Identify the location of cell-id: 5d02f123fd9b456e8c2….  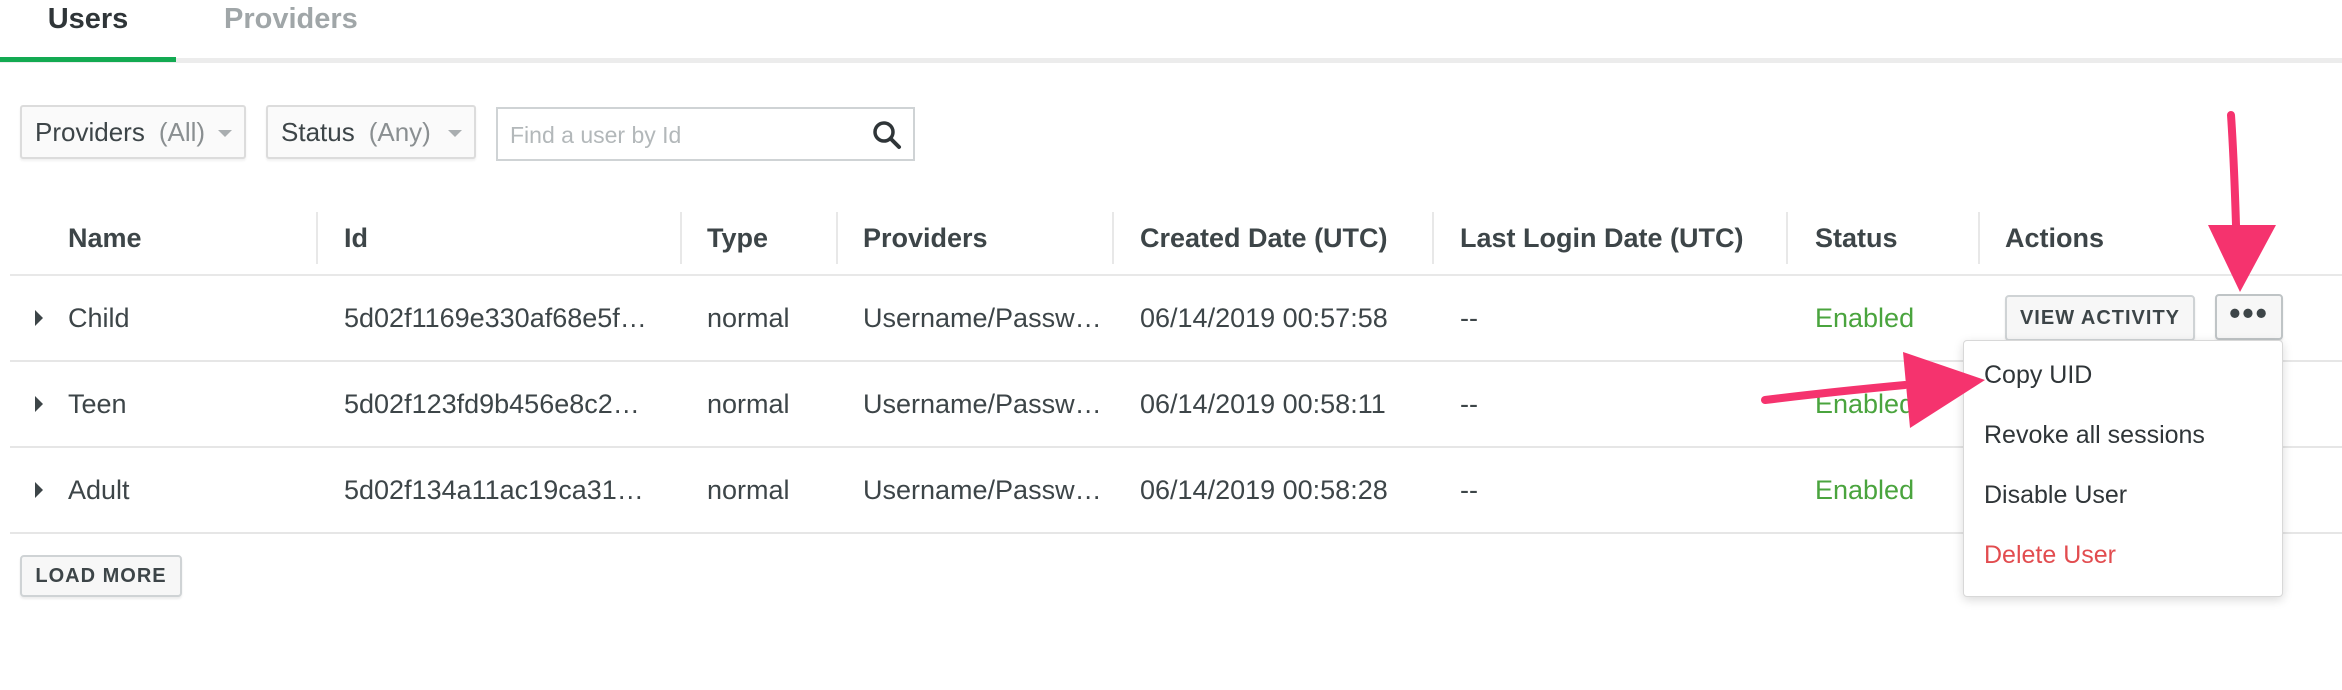
(492, 404).